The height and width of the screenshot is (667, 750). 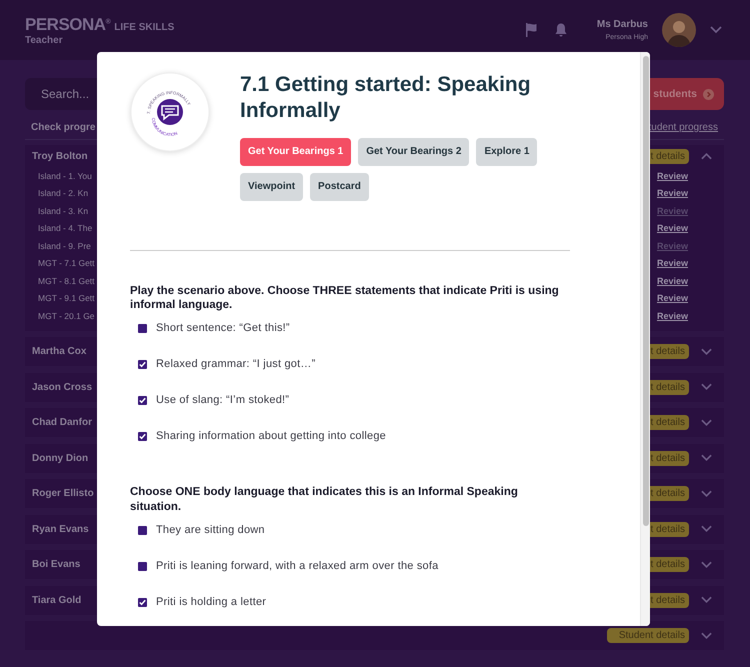 What do you see at coordinates (708, 94) in the screenshot?
I see `arrow-right-icon` at bounding box center [708, 94].